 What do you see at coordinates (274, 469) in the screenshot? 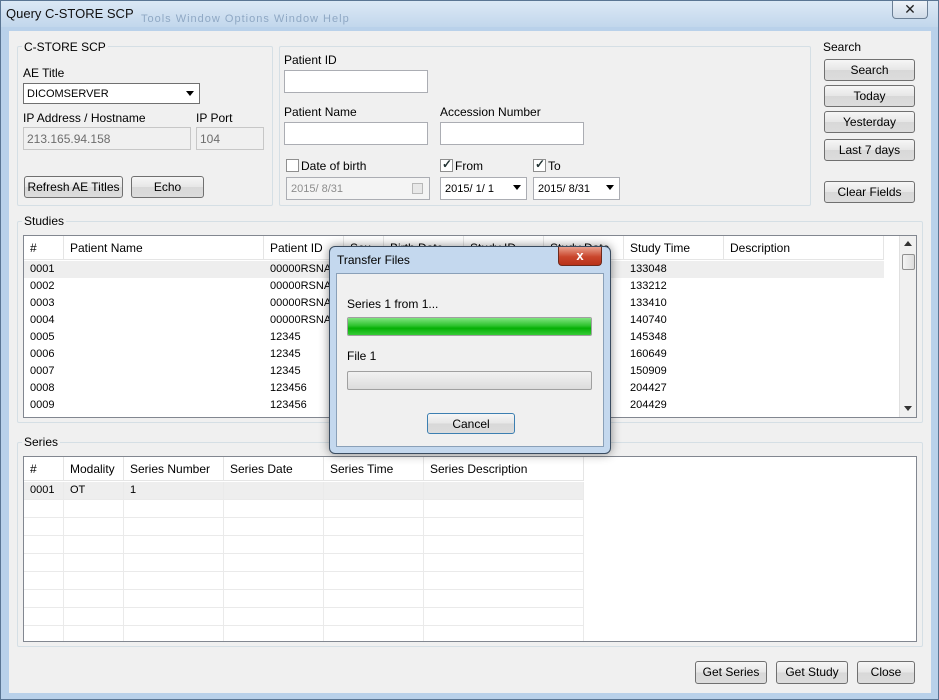
I see `series-col-date: Series Date` at bounding box center [274, 469].